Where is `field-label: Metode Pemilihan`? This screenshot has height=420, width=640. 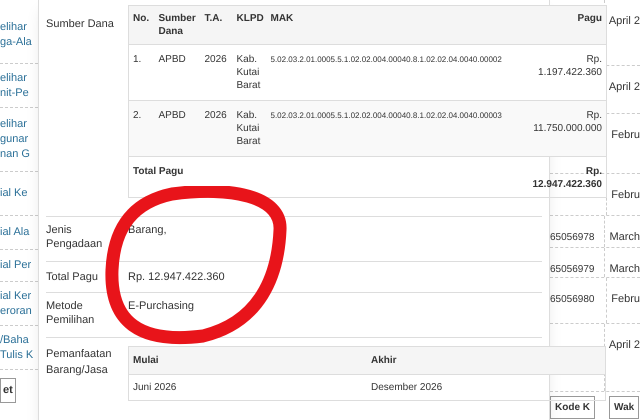 field-label: Metode Pemilihan is located at coordinates (71, 313).